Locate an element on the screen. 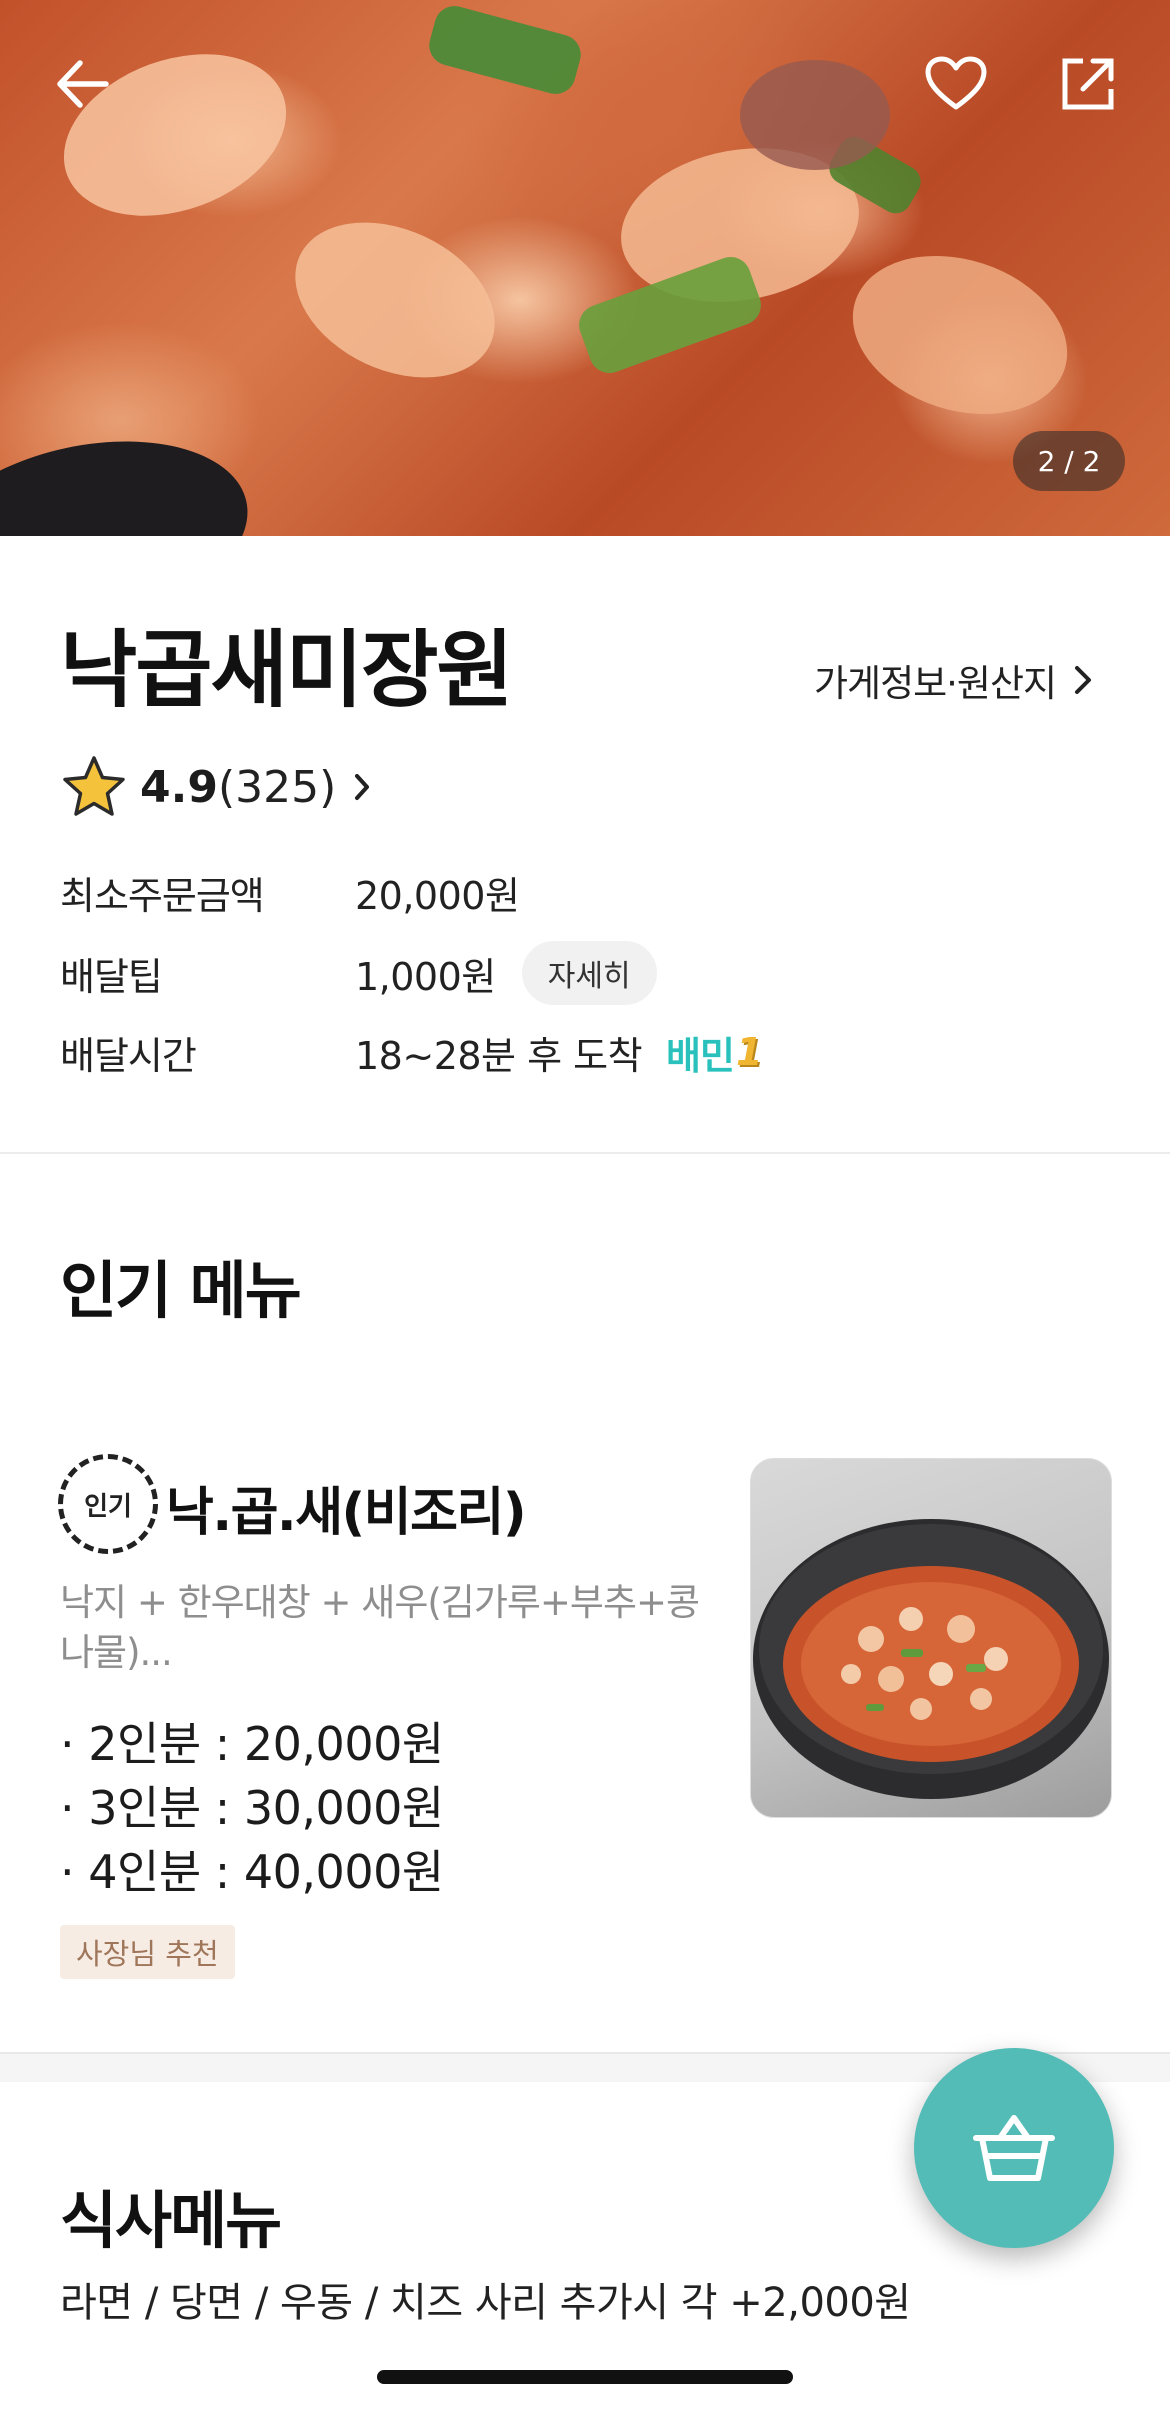  store-info-link: 가게정보·원산지 is located at coordinates (953, 680).